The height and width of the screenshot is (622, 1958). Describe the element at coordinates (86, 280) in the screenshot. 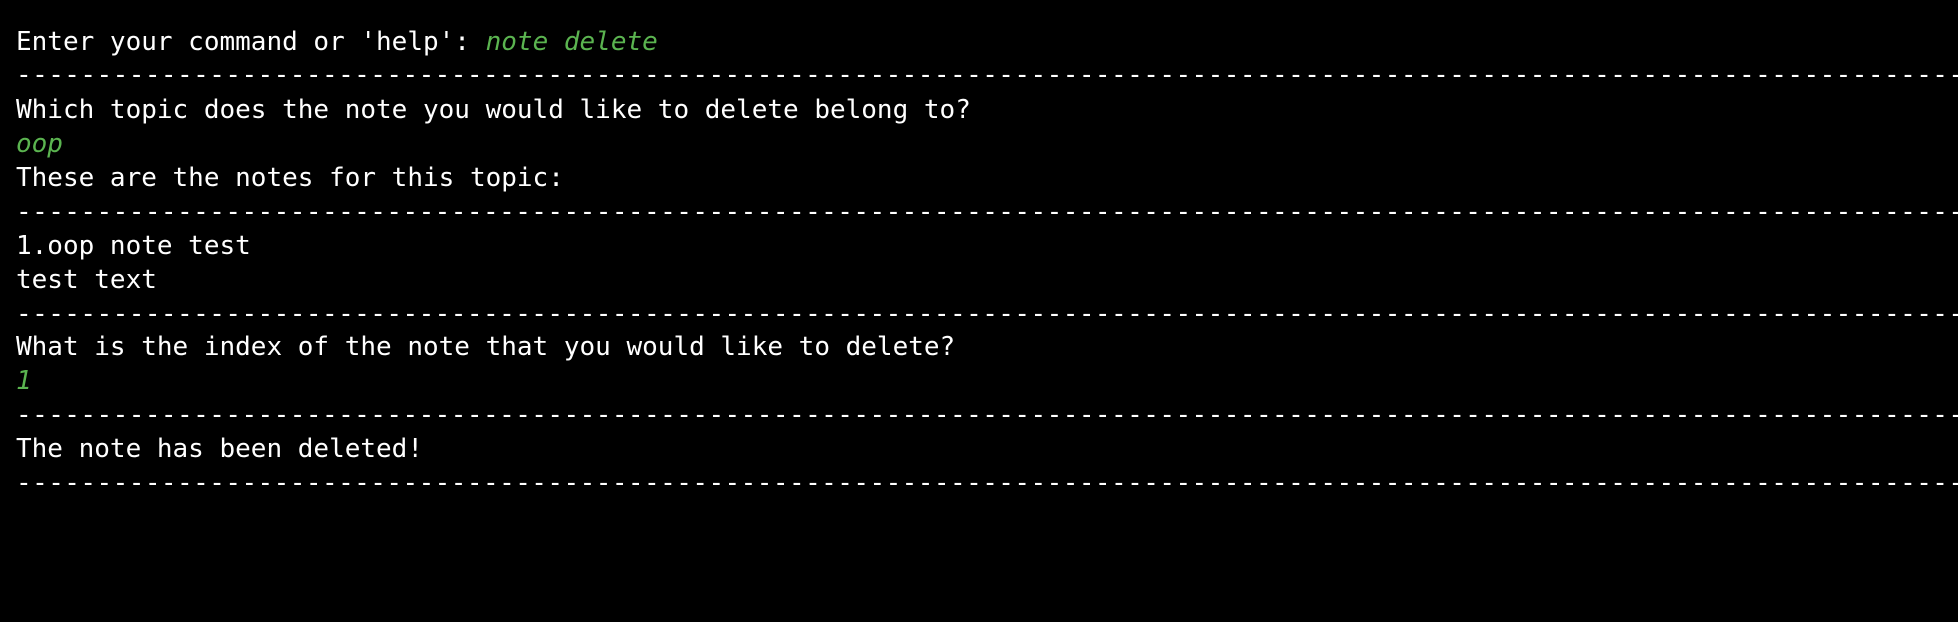

I see `note-body: test text` at that location.